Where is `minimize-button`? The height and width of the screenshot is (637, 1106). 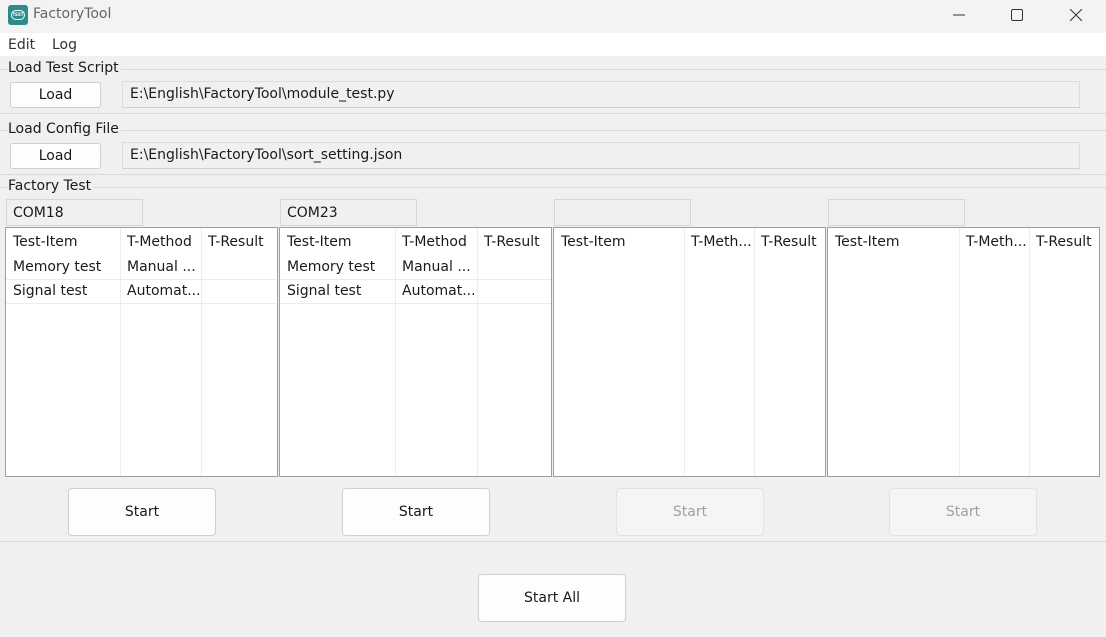
minimize-button is located at coordinates (959, 15).